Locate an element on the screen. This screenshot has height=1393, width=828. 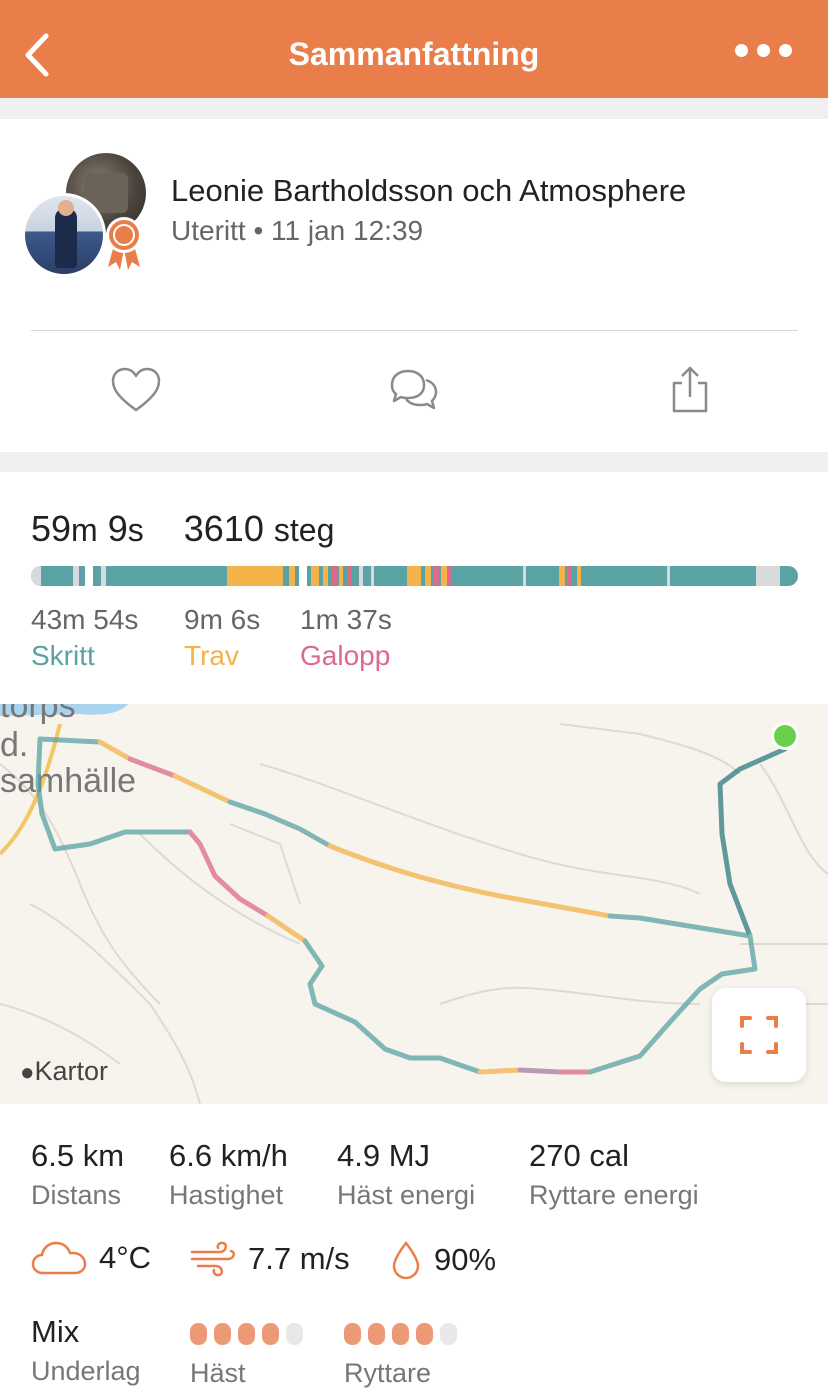
metric-rider-energy: 270 cal Ryttare energi is located at coordinates (614, 1174).